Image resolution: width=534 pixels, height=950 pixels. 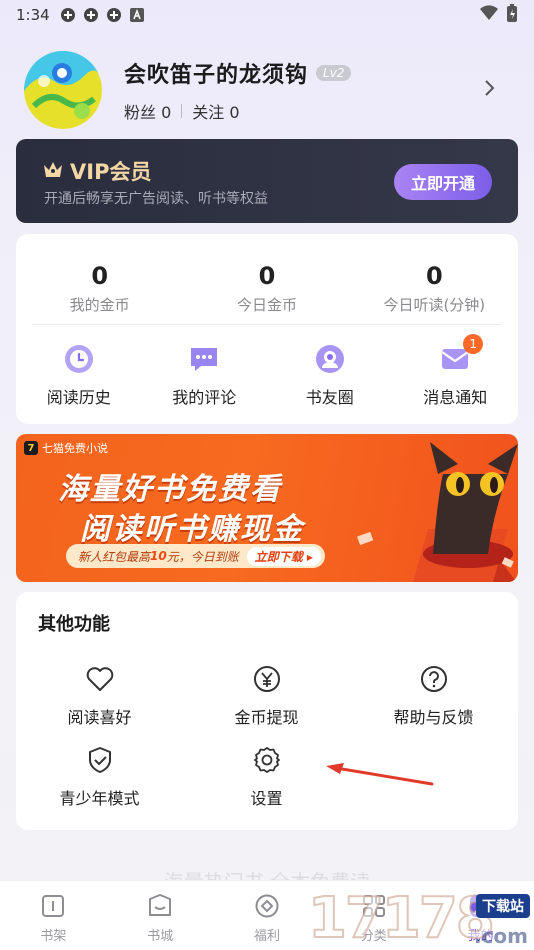 I want to click on fans-link: 粉丝 0, so click(x=147, y=111).